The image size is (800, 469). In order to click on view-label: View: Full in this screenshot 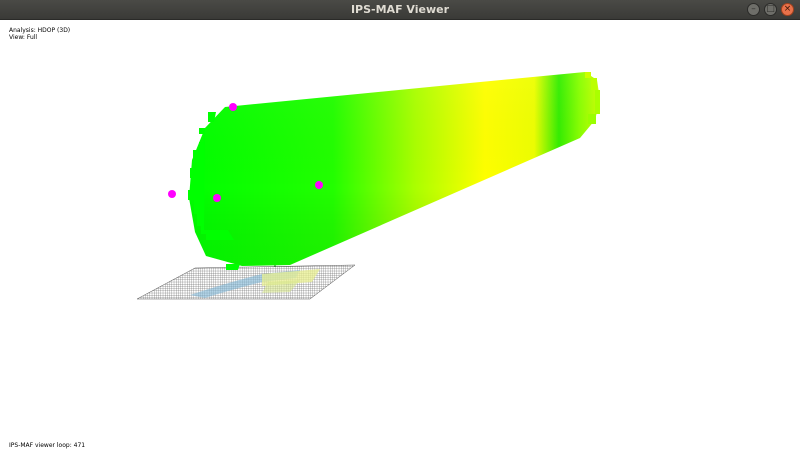, I will do `click(23, 37)`.